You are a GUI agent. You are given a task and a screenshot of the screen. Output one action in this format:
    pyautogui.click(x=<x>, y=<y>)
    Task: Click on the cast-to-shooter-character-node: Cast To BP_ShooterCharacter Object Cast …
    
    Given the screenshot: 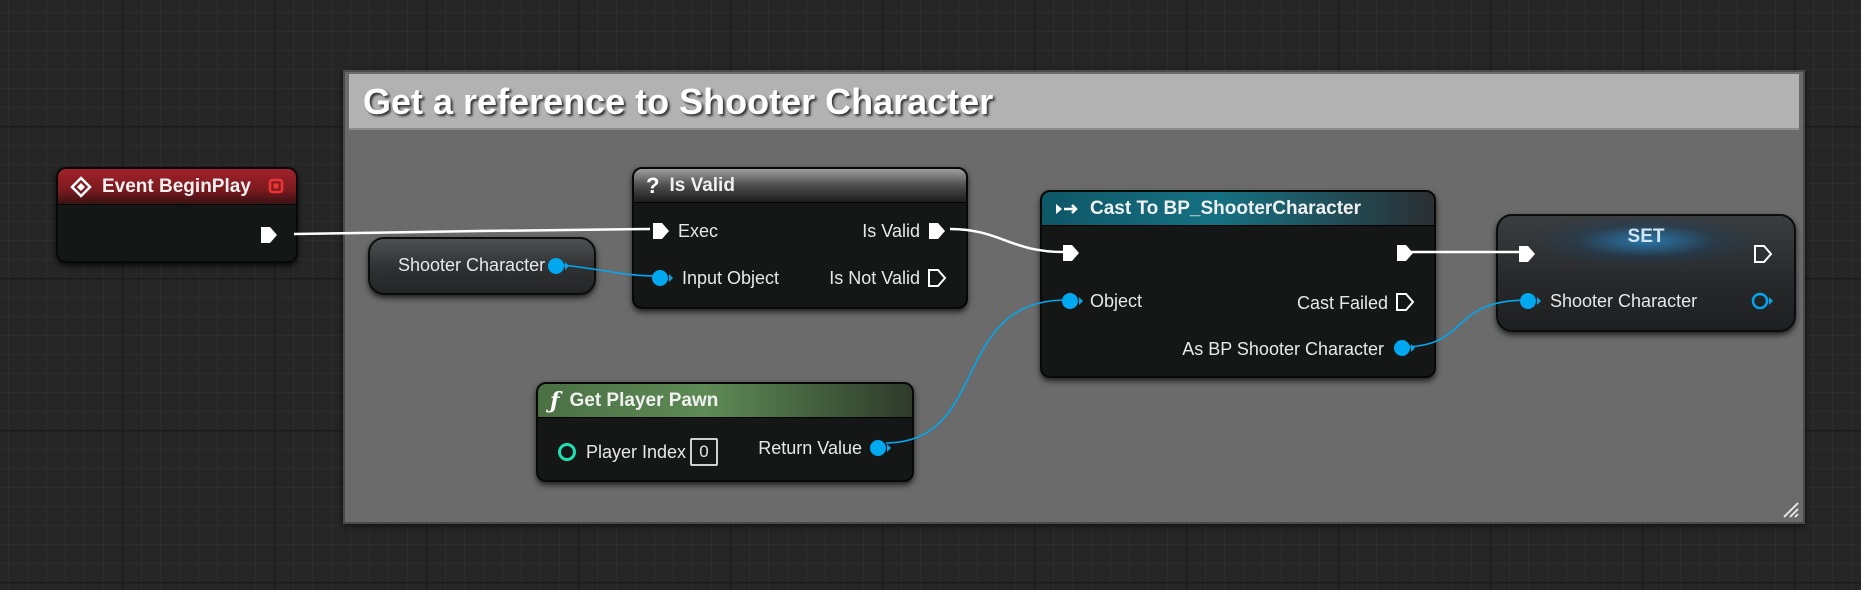 What is the action you would take?
    pyautogui.click(x=1238, y=284)
    